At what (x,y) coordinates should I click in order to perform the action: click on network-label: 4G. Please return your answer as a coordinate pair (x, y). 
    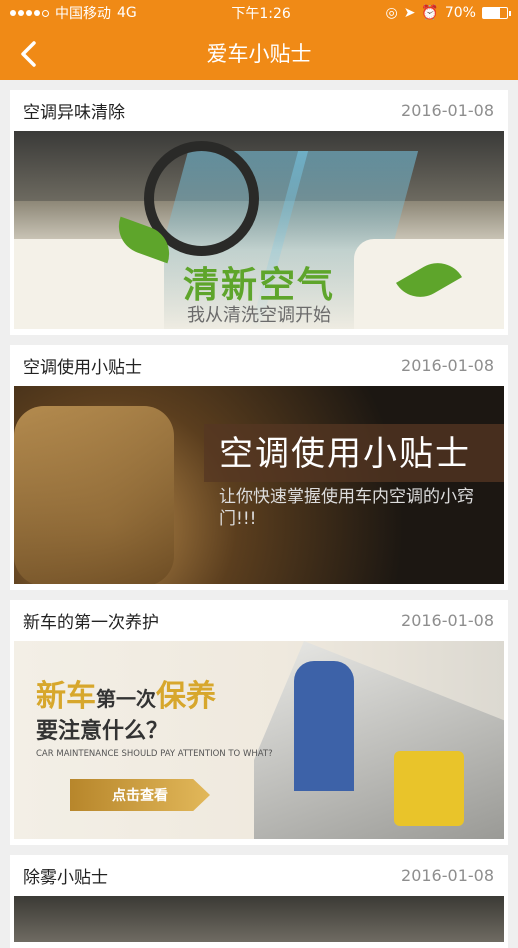
    Looking at the image, I should click on (127, 13).